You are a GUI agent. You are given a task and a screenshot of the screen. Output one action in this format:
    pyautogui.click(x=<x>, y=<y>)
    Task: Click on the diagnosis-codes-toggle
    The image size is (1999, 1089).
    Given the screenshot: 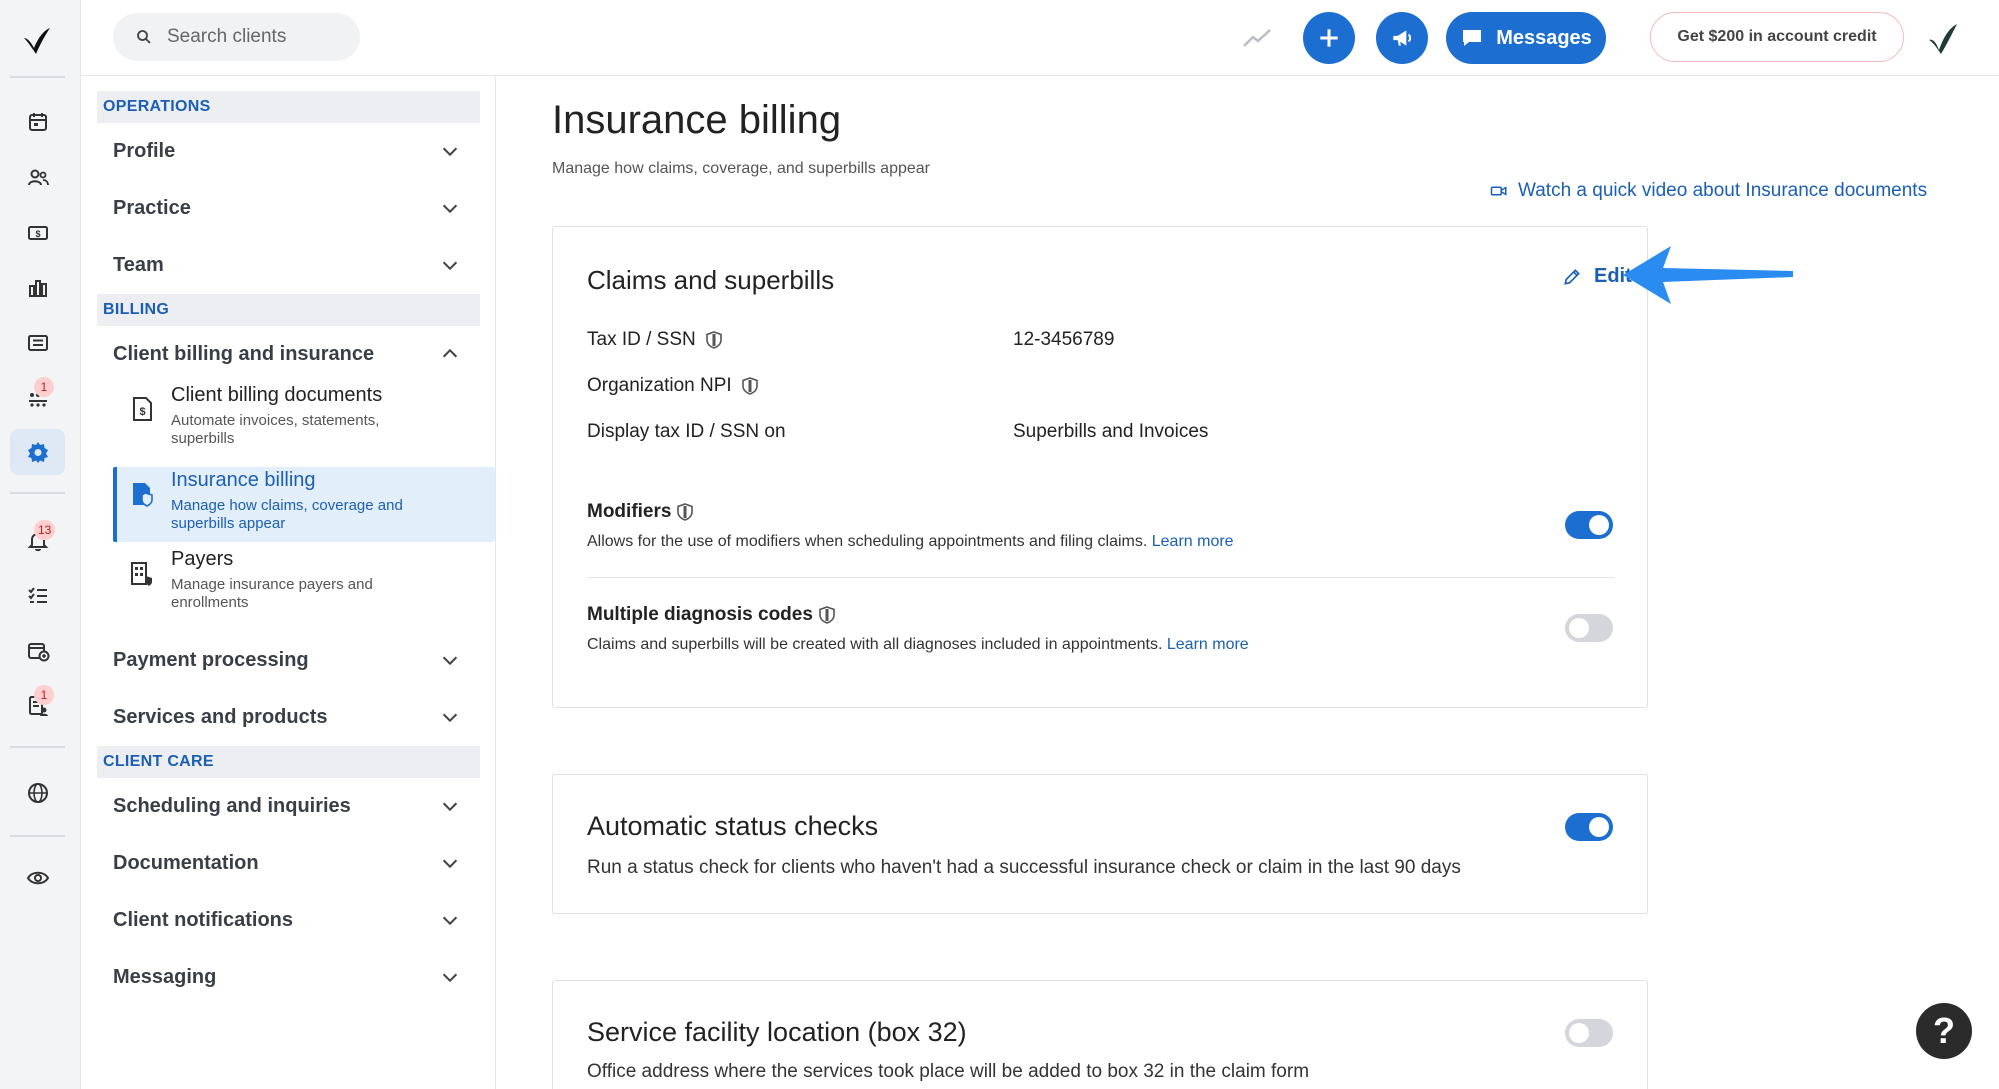 What is the action you would take?
    pyautogui.click(x=1589, y=628)
    